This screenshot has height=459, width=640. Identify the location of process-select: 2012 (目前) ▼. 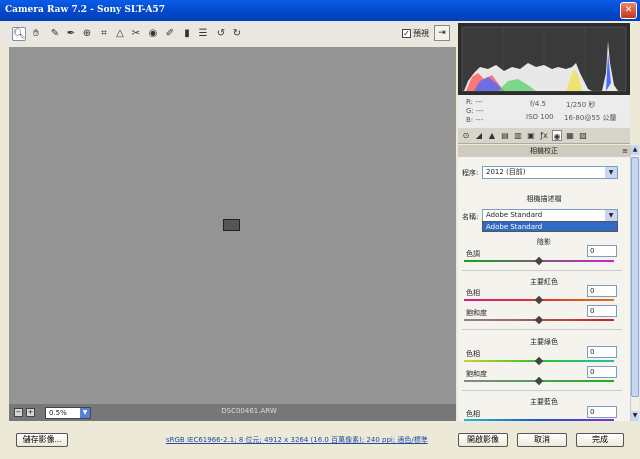
(550, 172).